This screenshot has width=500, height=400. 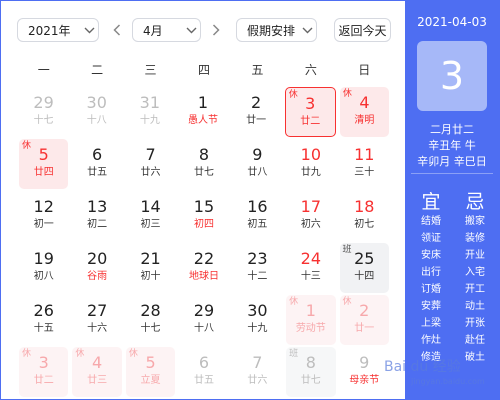 I want to click on date-number: 18, so click(x=364, y=206).